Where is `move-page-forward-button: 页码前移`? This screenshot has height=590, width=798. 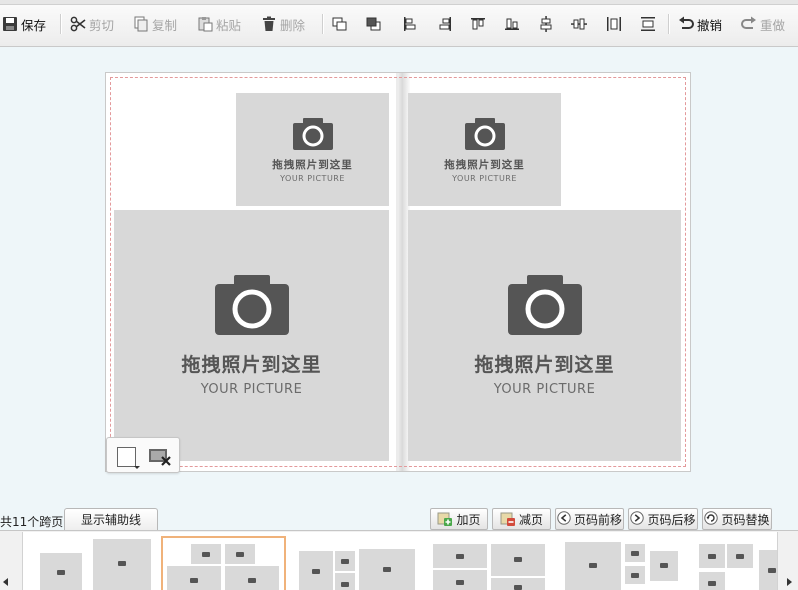
move-page-forward-button: 页码前移 is located at coordinates (589, 519).